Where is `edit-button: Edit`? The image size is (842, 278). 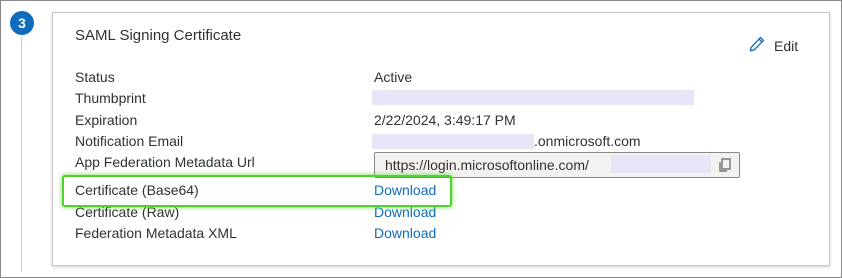 edit-button: Edit is located at coordinates (773, 45).